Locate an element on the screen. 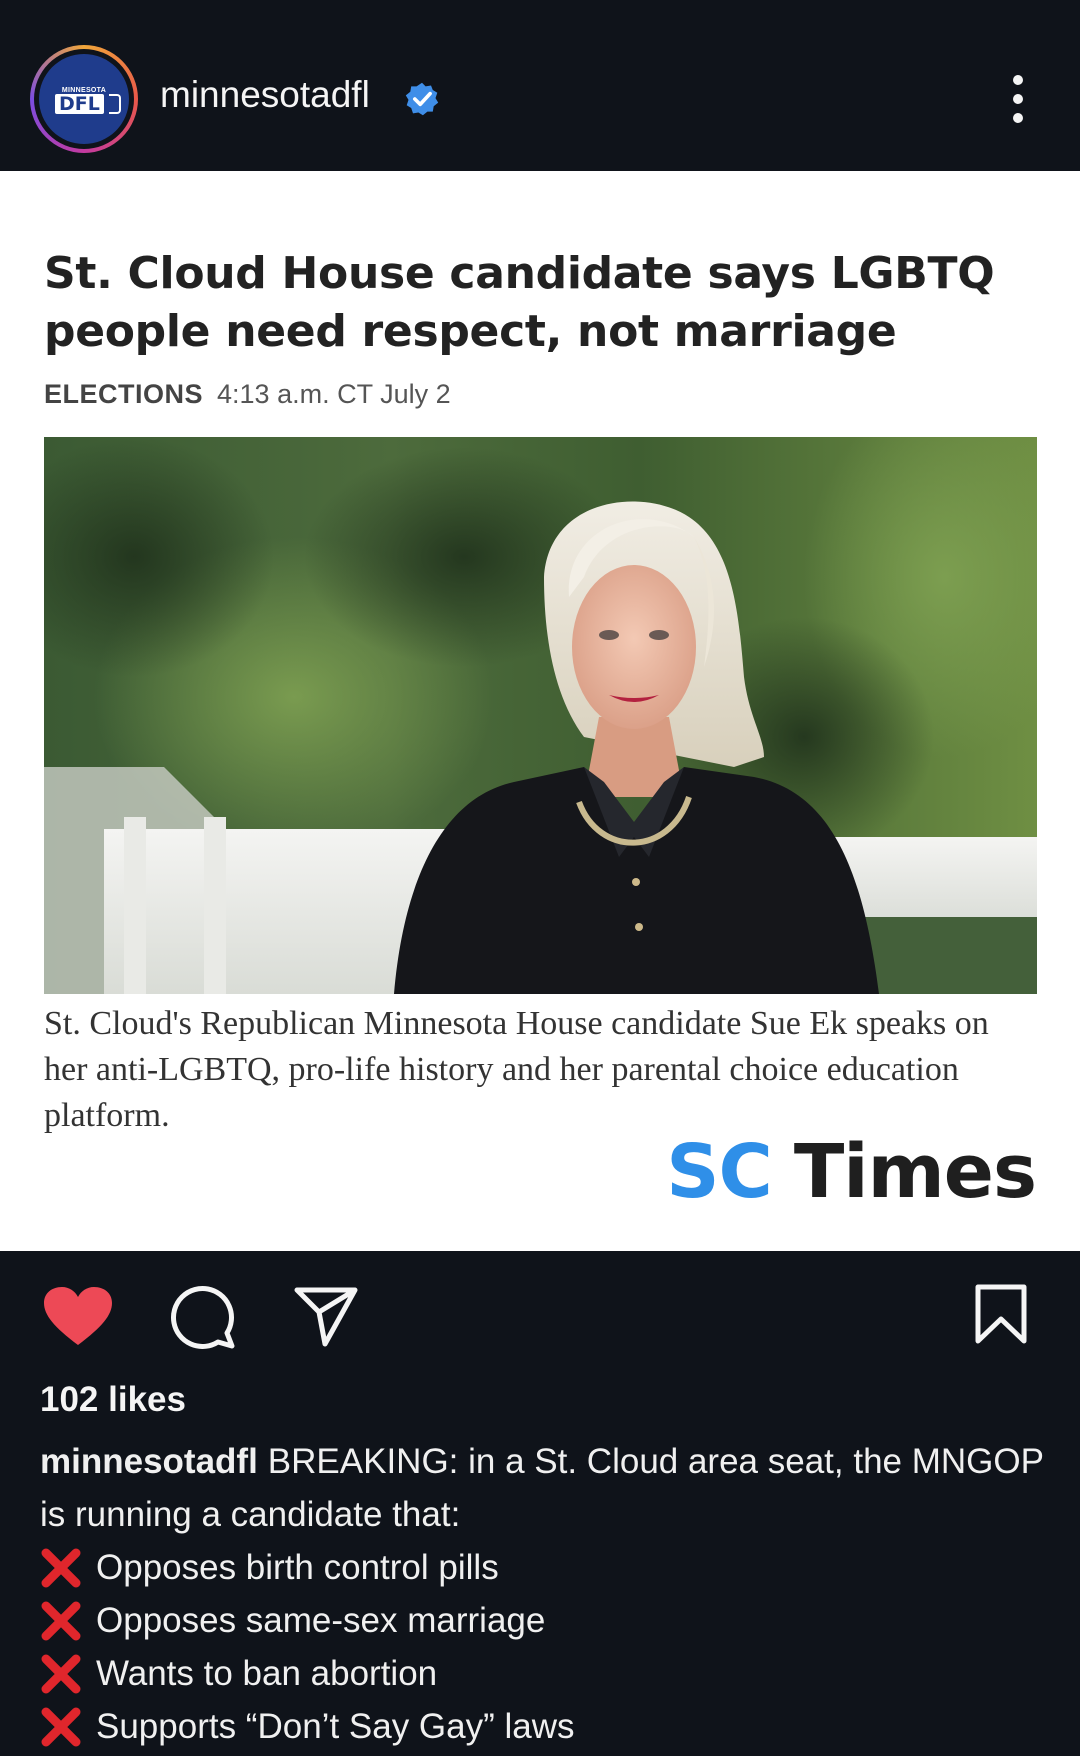 The image size is (1080, 1756). caption-username: minnesotadfl is located at coordinates (149, 1461).